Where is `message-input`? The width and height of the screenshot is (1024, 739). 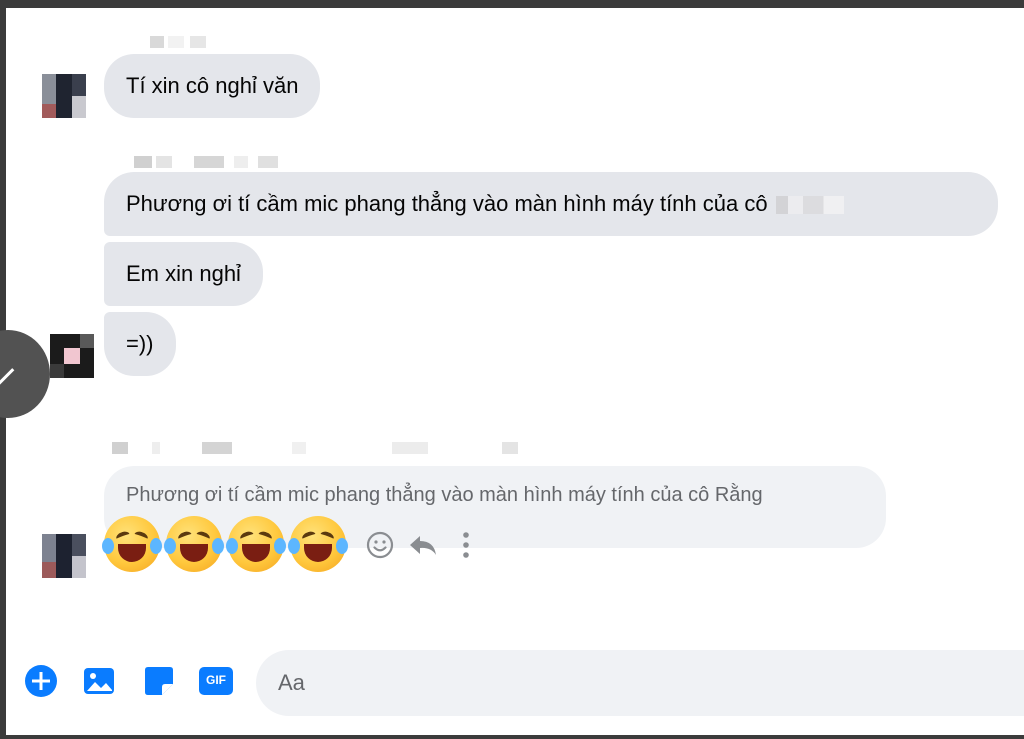
message-input is located at coordinates (616, 683).